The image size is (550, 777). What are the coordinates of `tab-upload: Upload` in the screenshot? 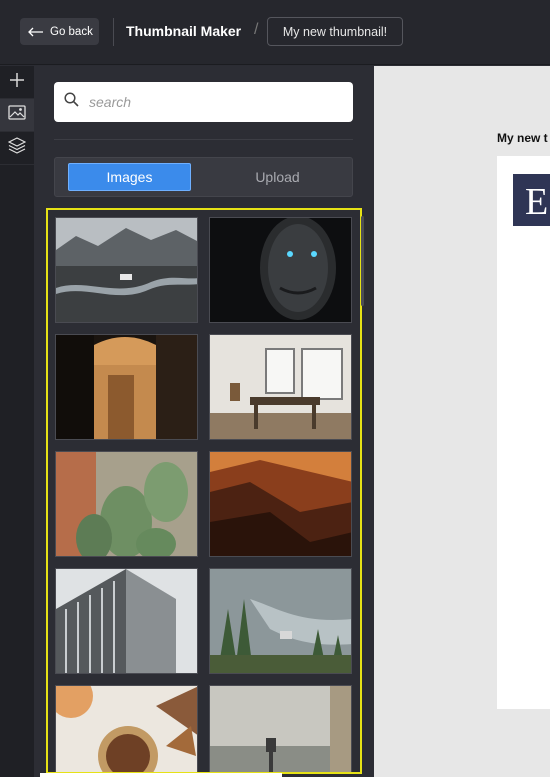 It's located at (277, 177).